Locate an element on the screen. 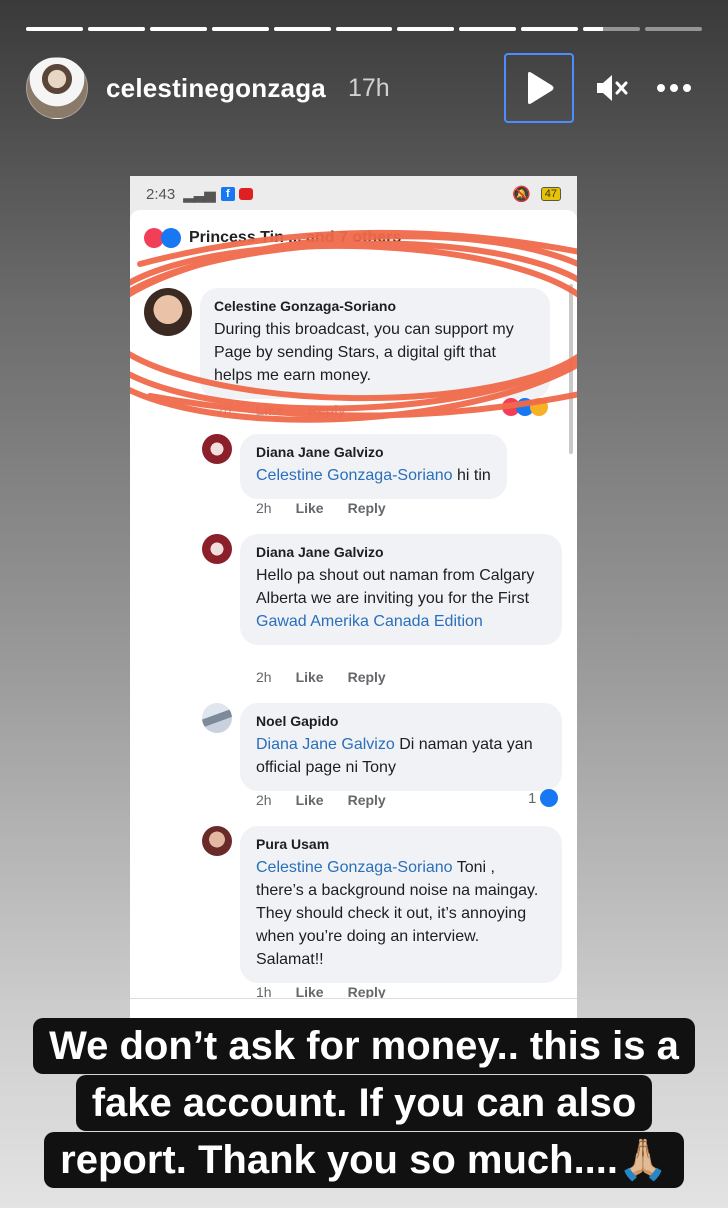  like-reaction-icon is located at coordinates (549, 798).